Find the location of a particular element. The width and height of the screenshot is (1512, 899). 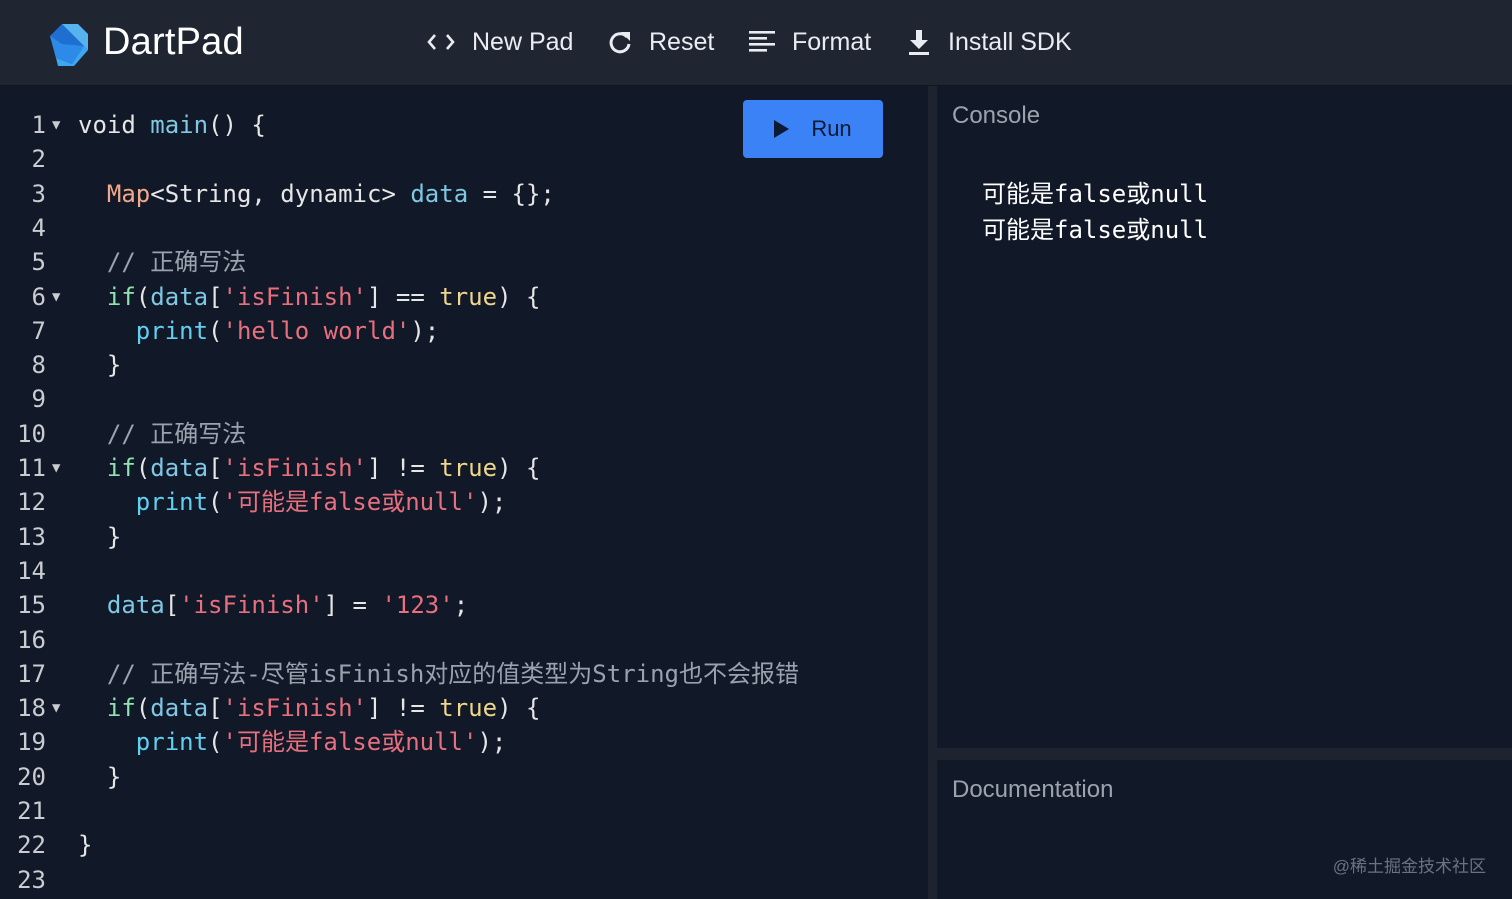

reset-label: Reset is located at coordinates (682, 41).